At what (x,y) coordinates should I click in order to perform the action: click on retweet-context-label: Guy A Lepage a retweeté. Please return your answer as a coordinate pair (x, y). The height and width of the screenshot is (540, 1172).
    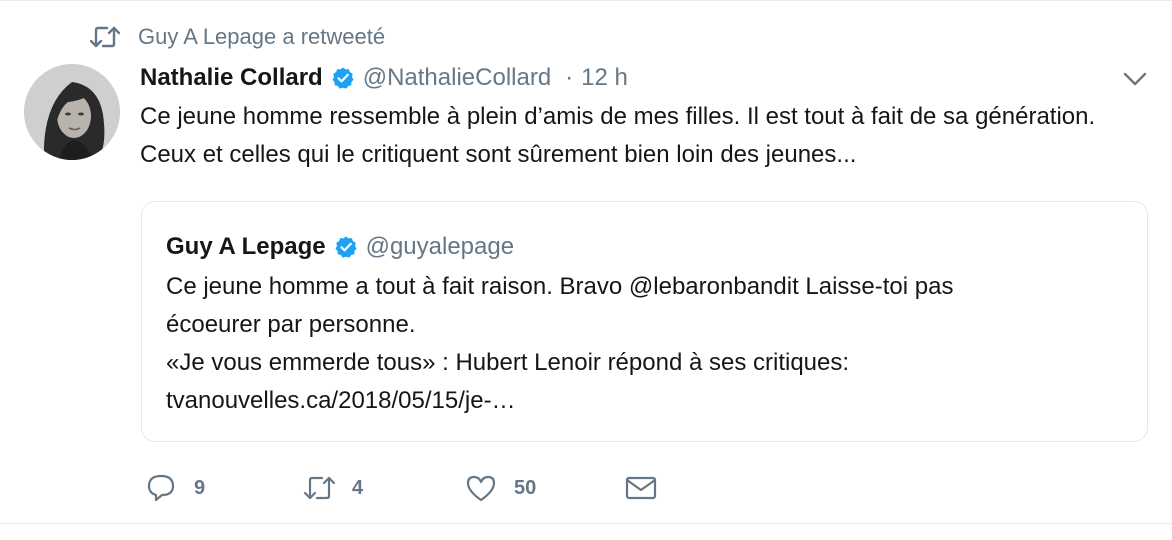
    Looking at the image, I should click on (261, 37).